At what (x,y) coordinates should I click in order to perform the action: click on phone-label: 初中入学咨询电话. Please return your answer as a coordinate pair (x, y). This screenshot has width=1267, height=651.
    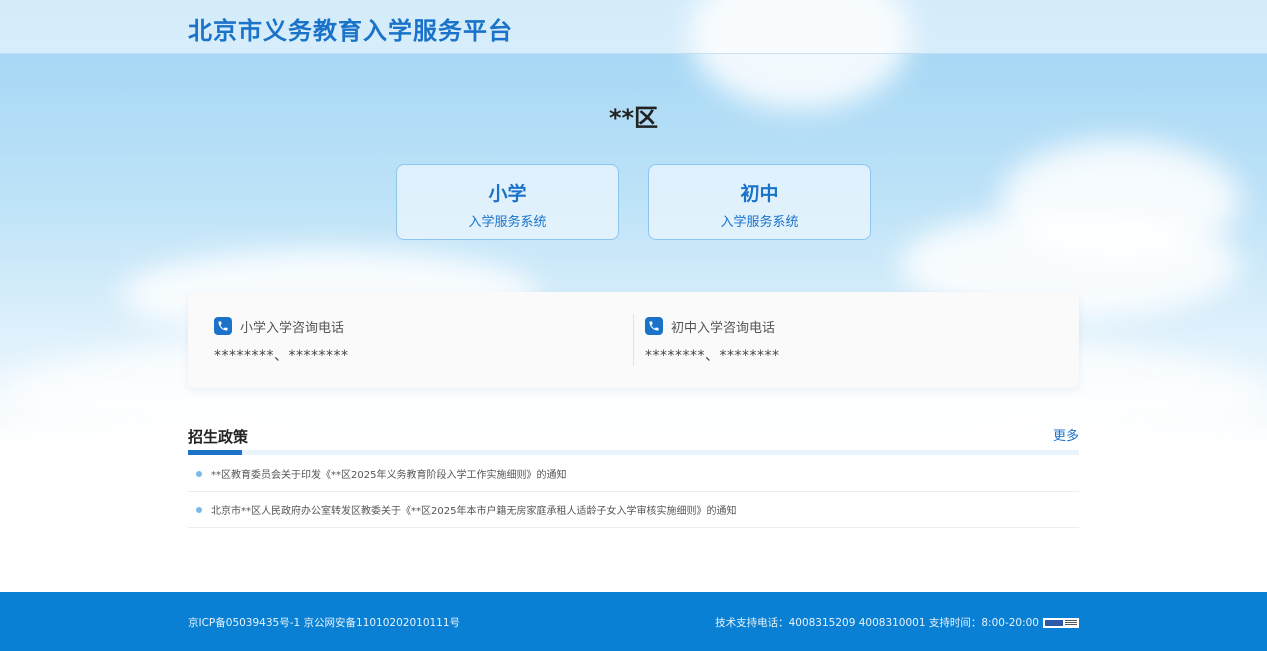
    Looking at the image, I should click on (723, 328).